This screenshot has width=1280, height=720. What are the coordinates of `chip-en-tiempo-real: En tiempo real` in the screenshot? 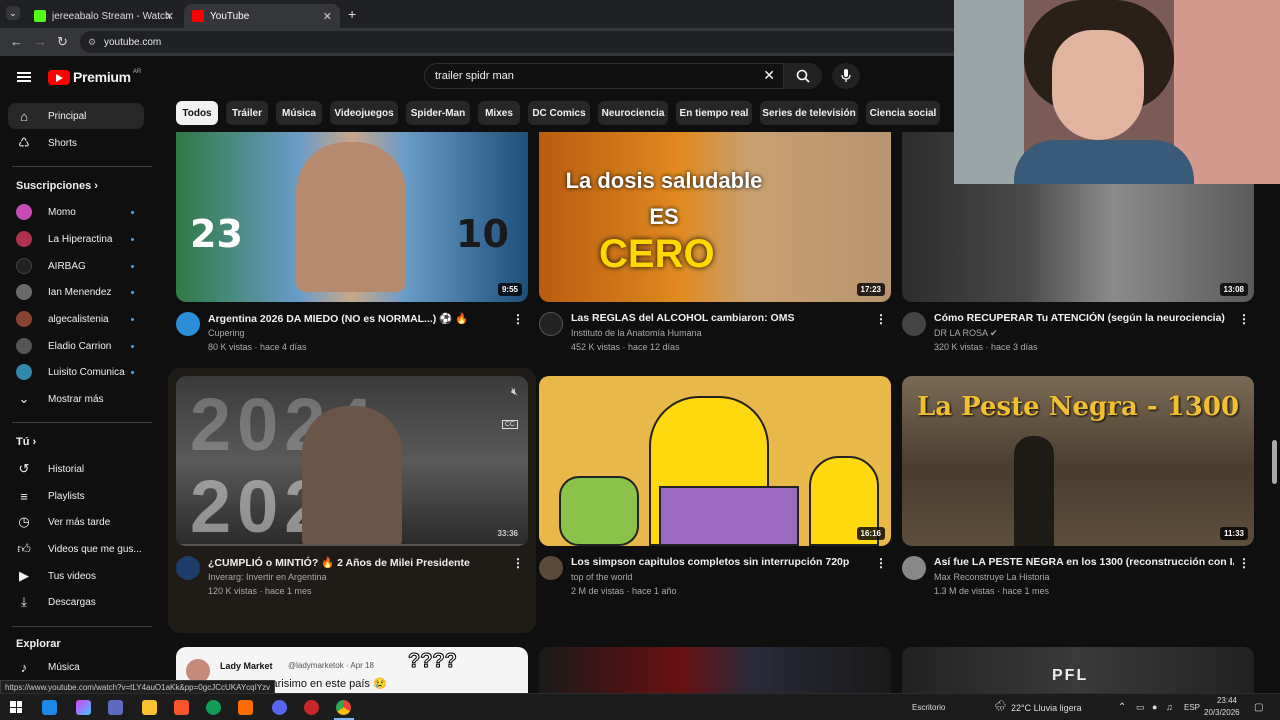 It's located at (714, 113).